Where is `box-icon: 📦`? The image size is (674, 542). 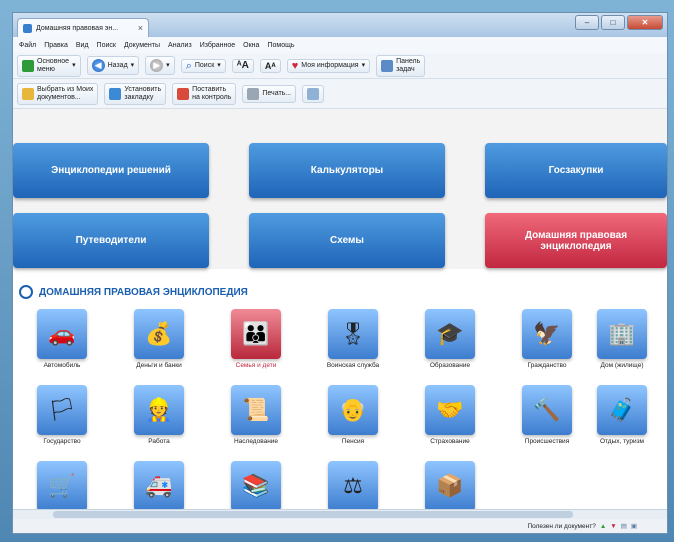
box-icon: 📦 is located at coordinates (450, 486).